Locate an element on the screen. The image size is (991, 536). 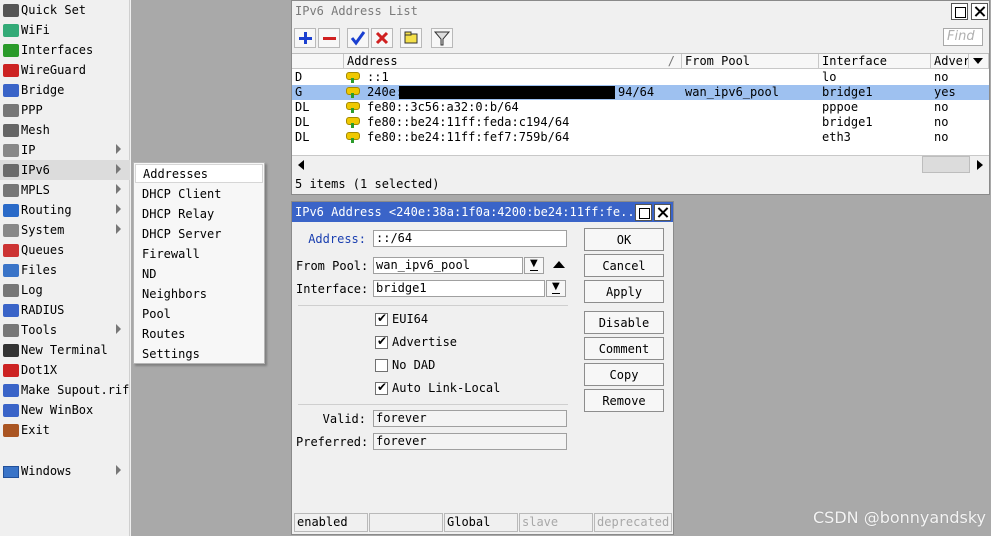
submenu-item-firewall: Firewall is located at coordinates (199, 253).